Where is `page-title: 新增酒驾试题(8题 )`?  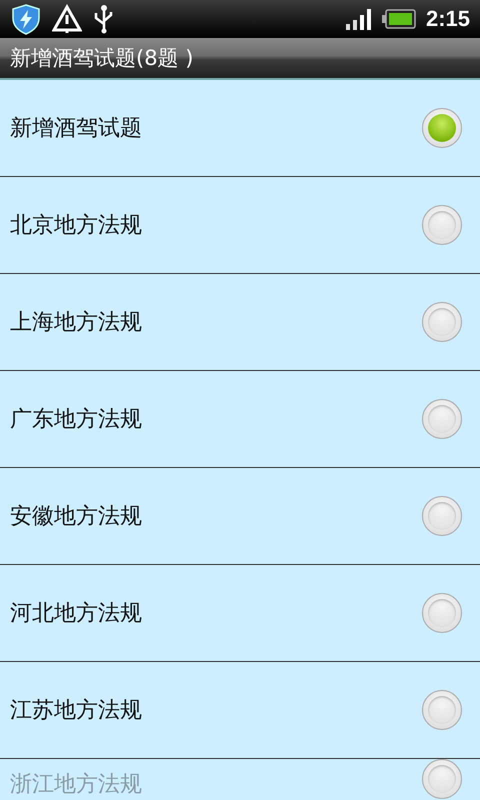
page-title: 新增酒驾试题(8题 ) is located at coordinates (240, 59).